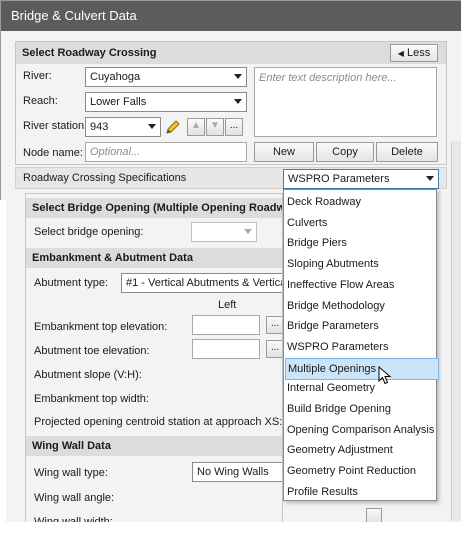  I want to click on mouse-cursor-icon, so click(385, 375).